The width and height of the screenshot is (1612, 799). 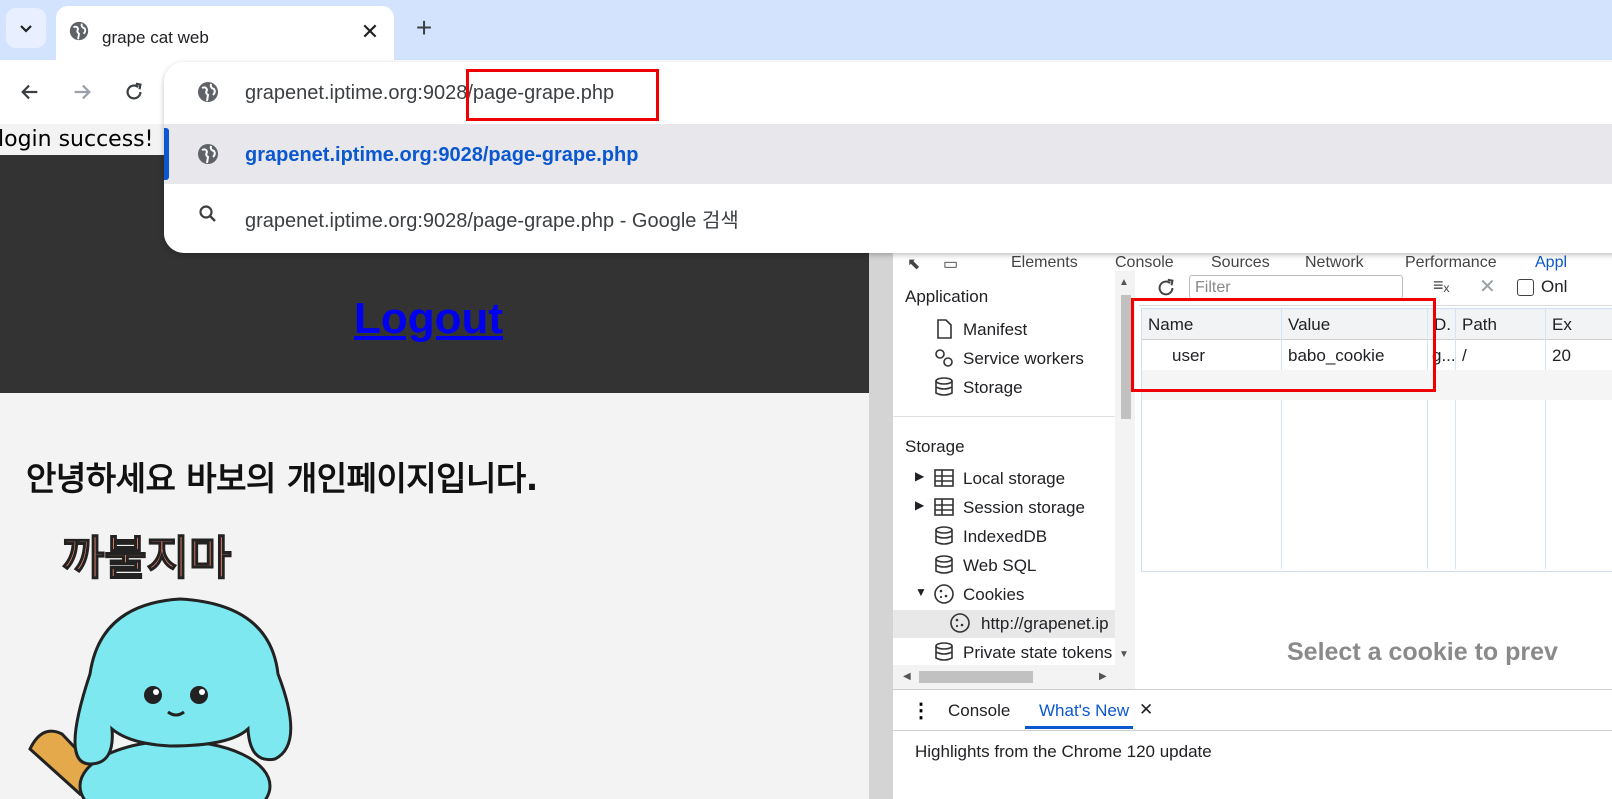 I want to click on tab-elements: Elements, so click(x=1044, y=263).